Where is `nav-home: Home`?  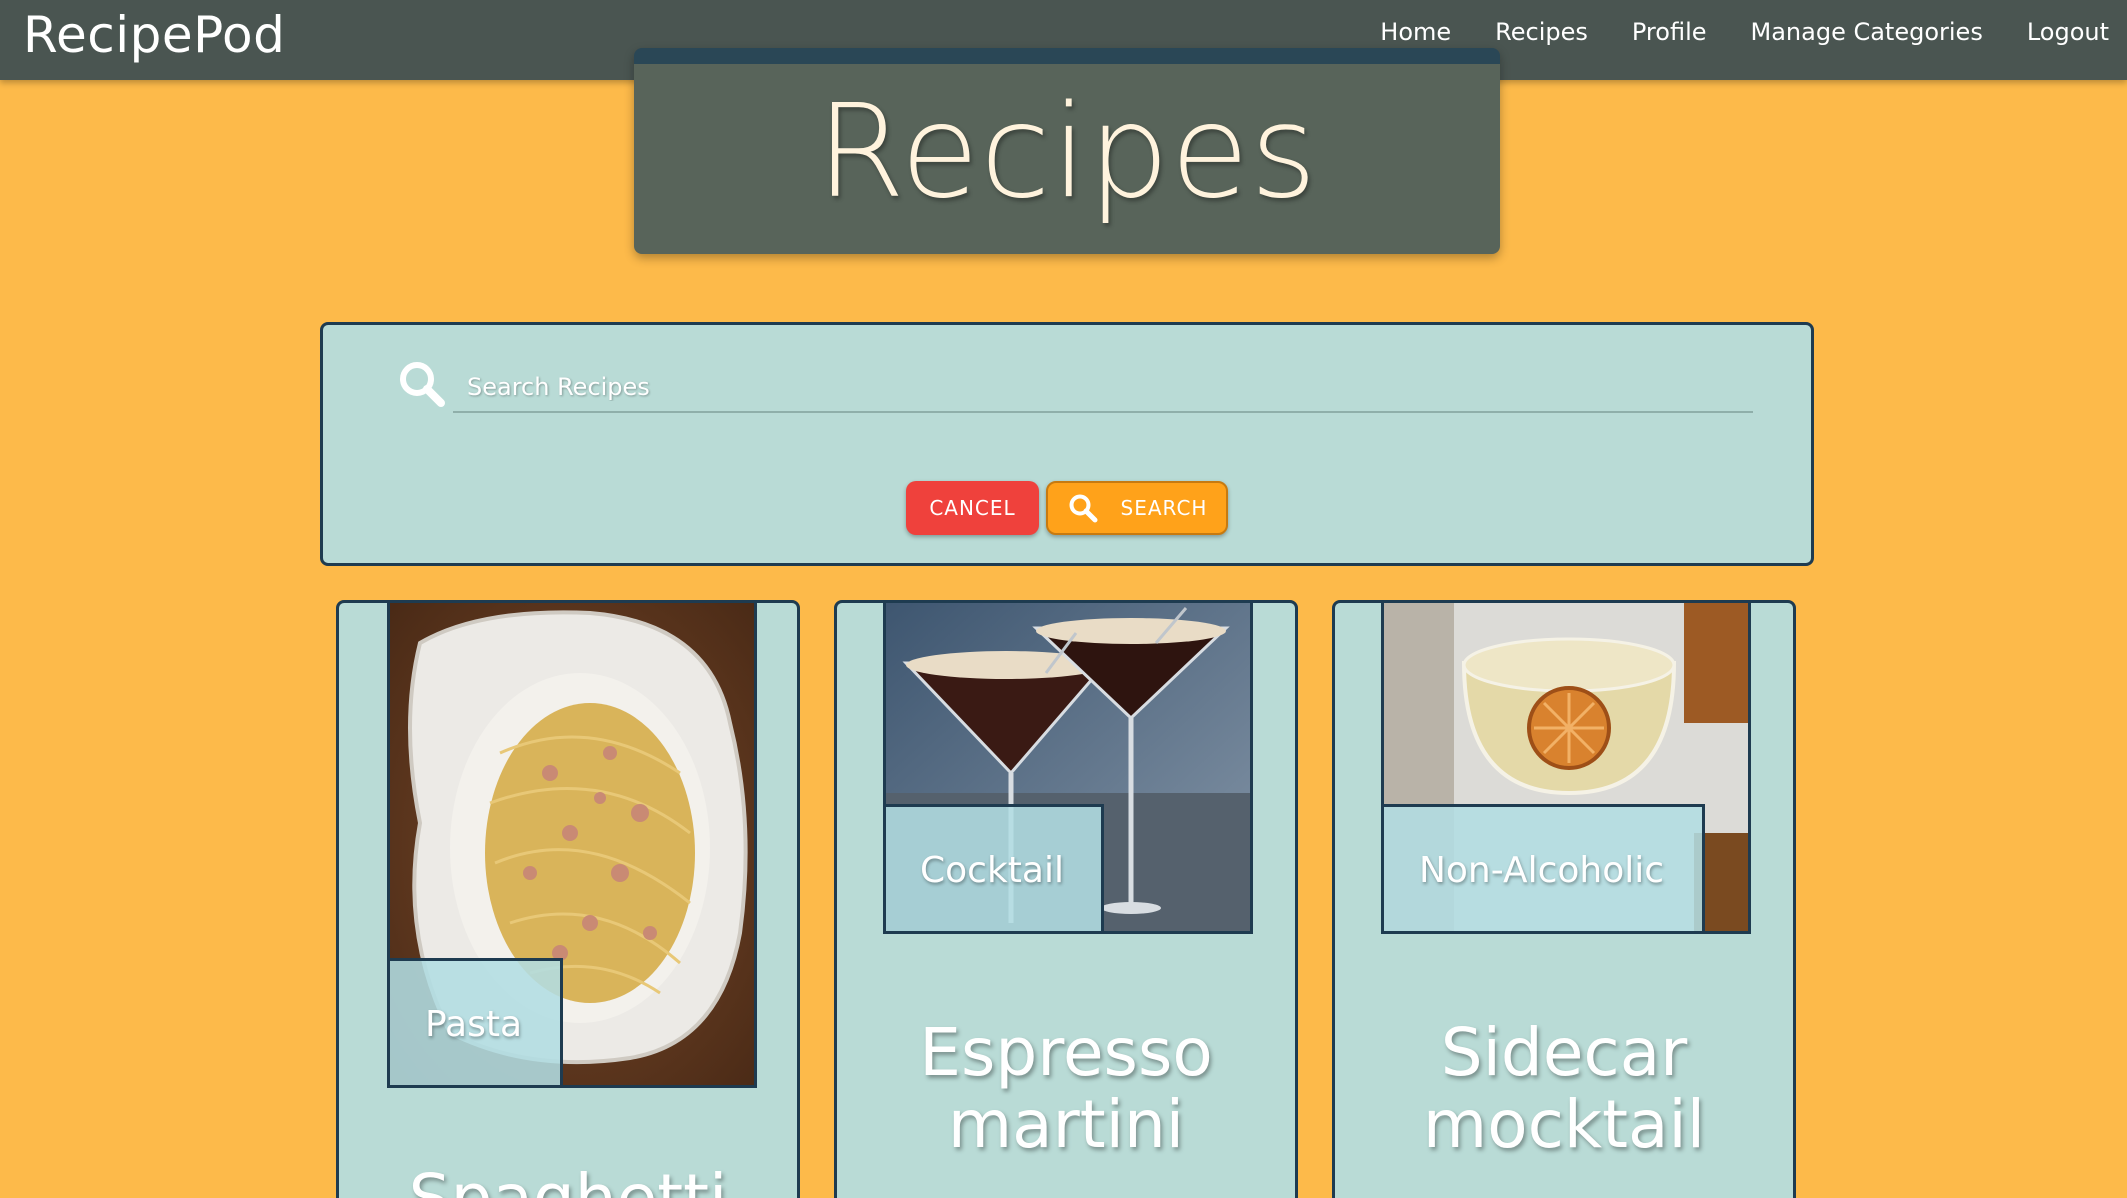
nav-home: Home is located at coordinates (1415, 32).